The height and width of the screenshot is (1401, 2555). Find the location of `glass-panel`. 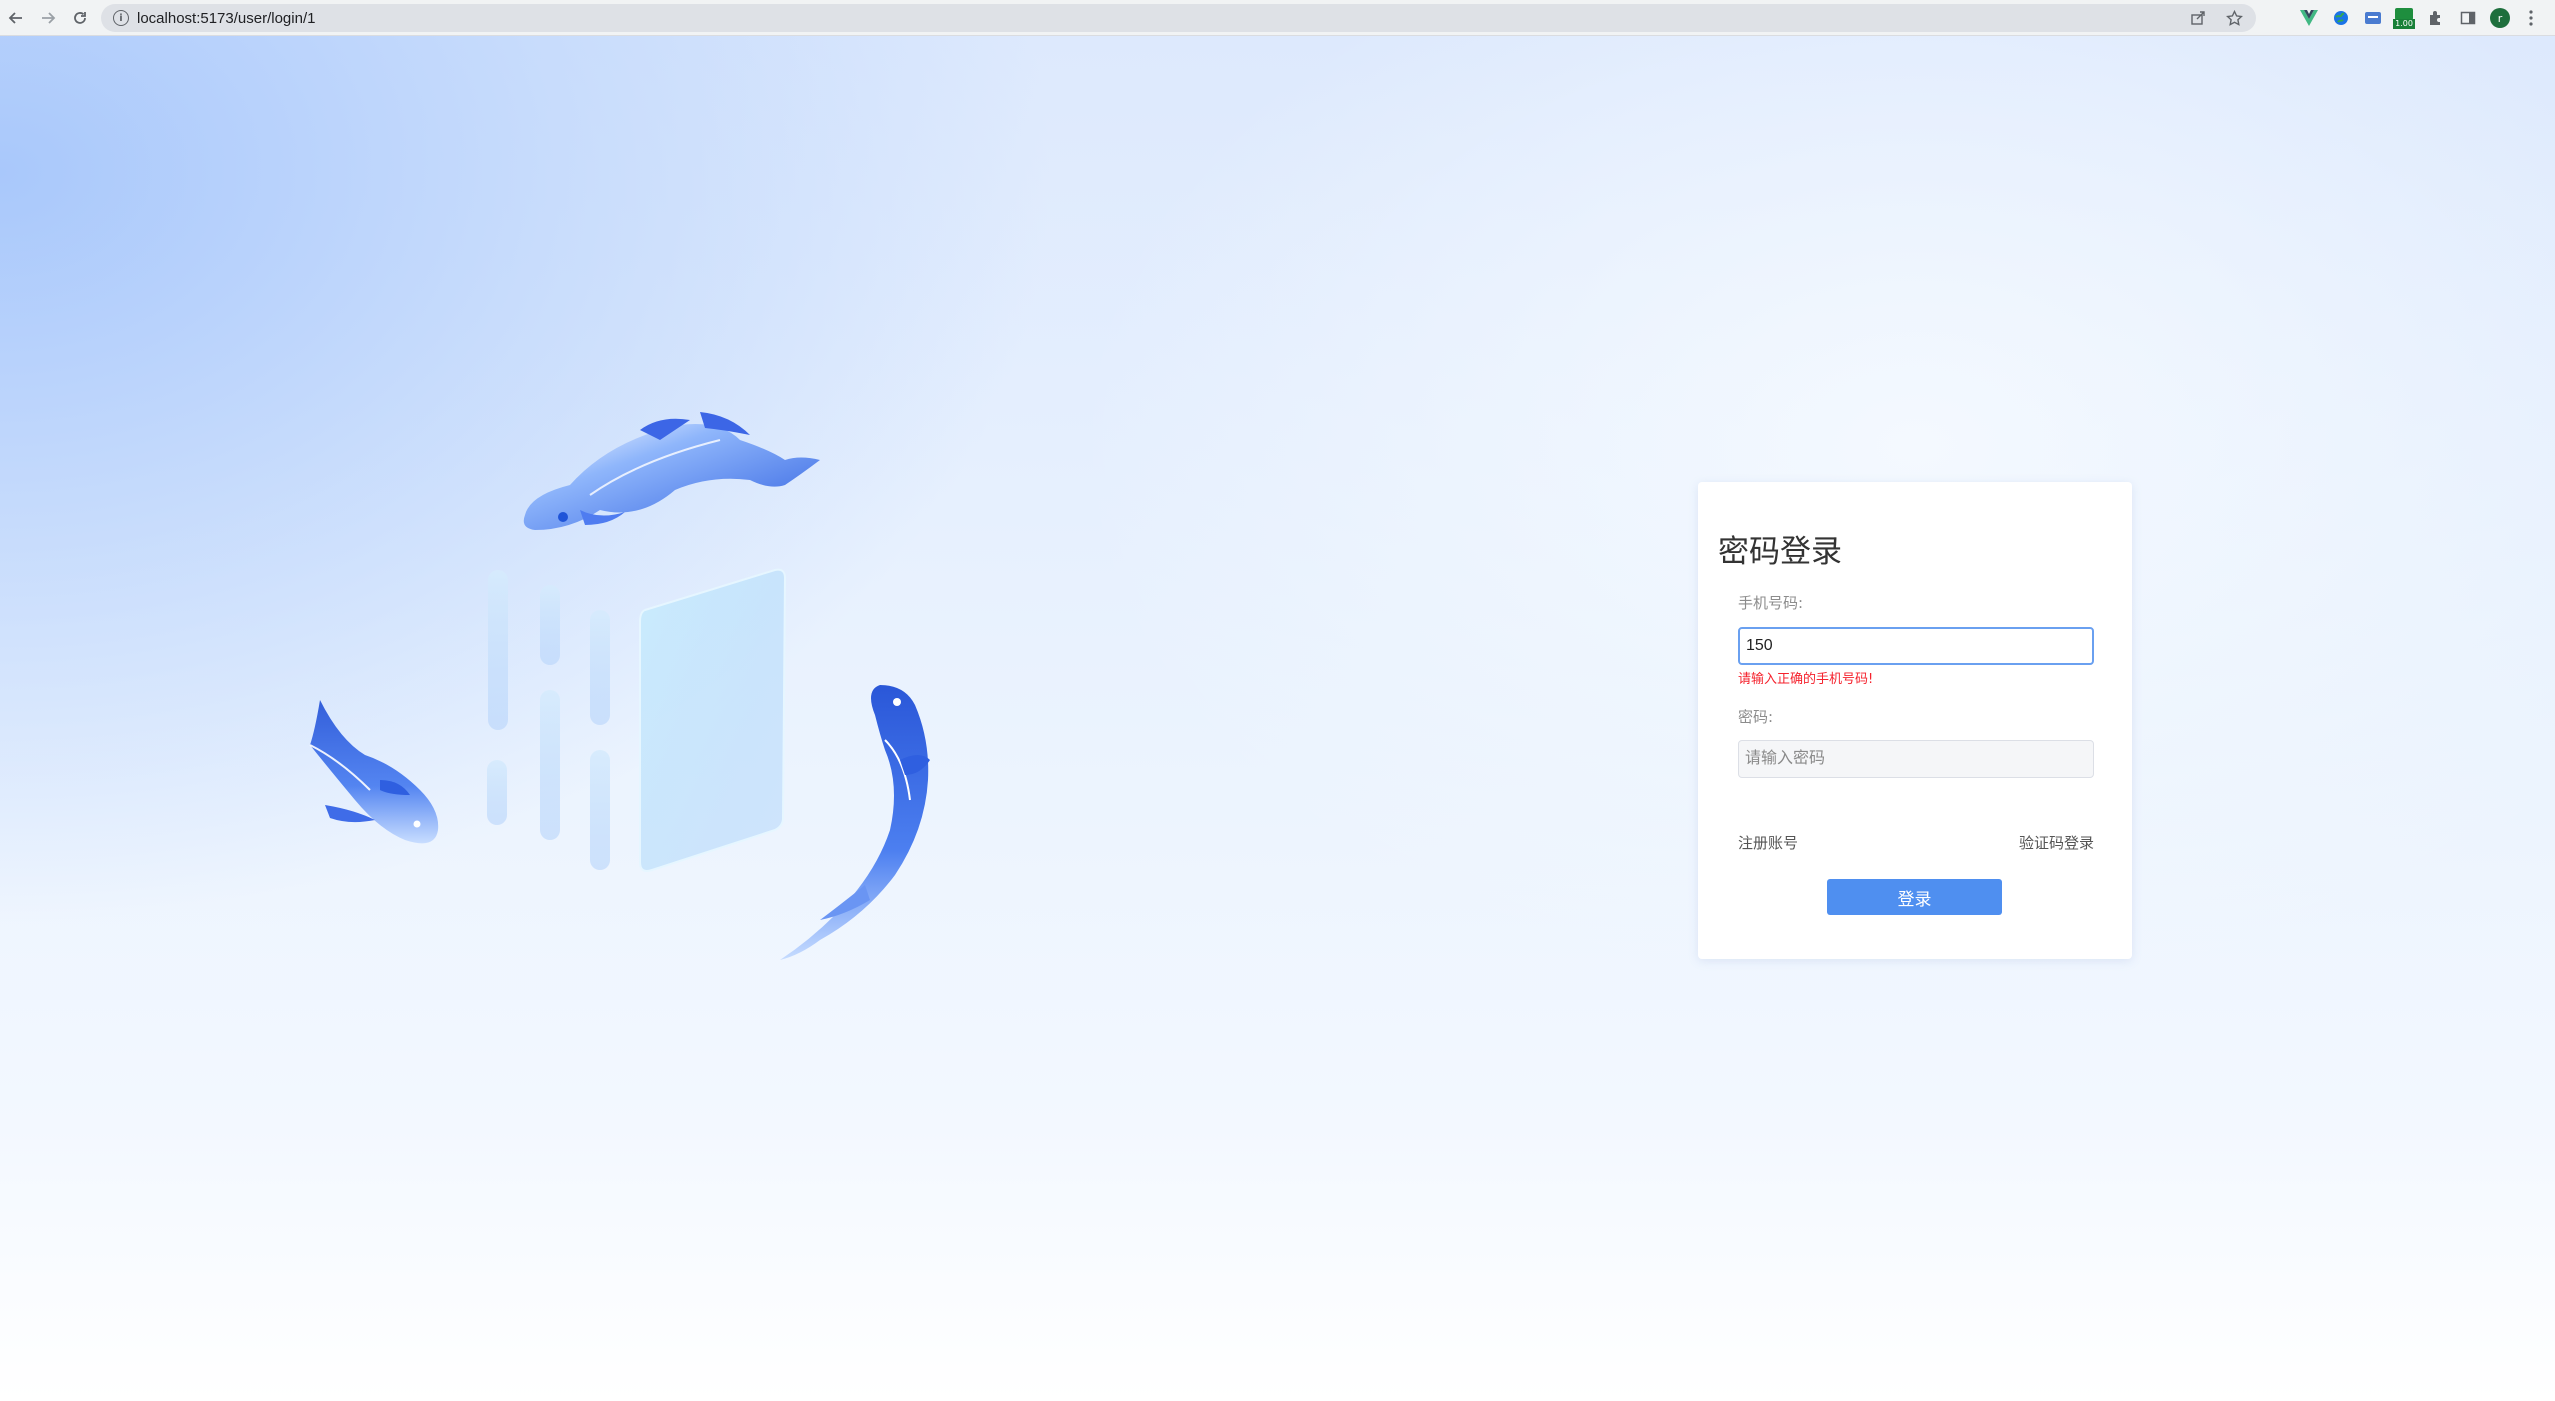

glass-panel is located at coordinates (713, 720).